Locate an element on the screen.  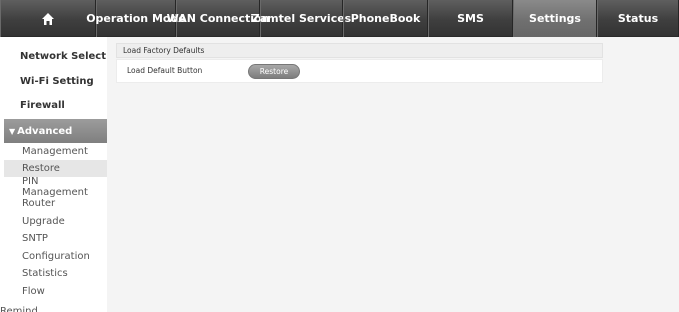
nav-settings: Settings is located at coordinates (555, 18).